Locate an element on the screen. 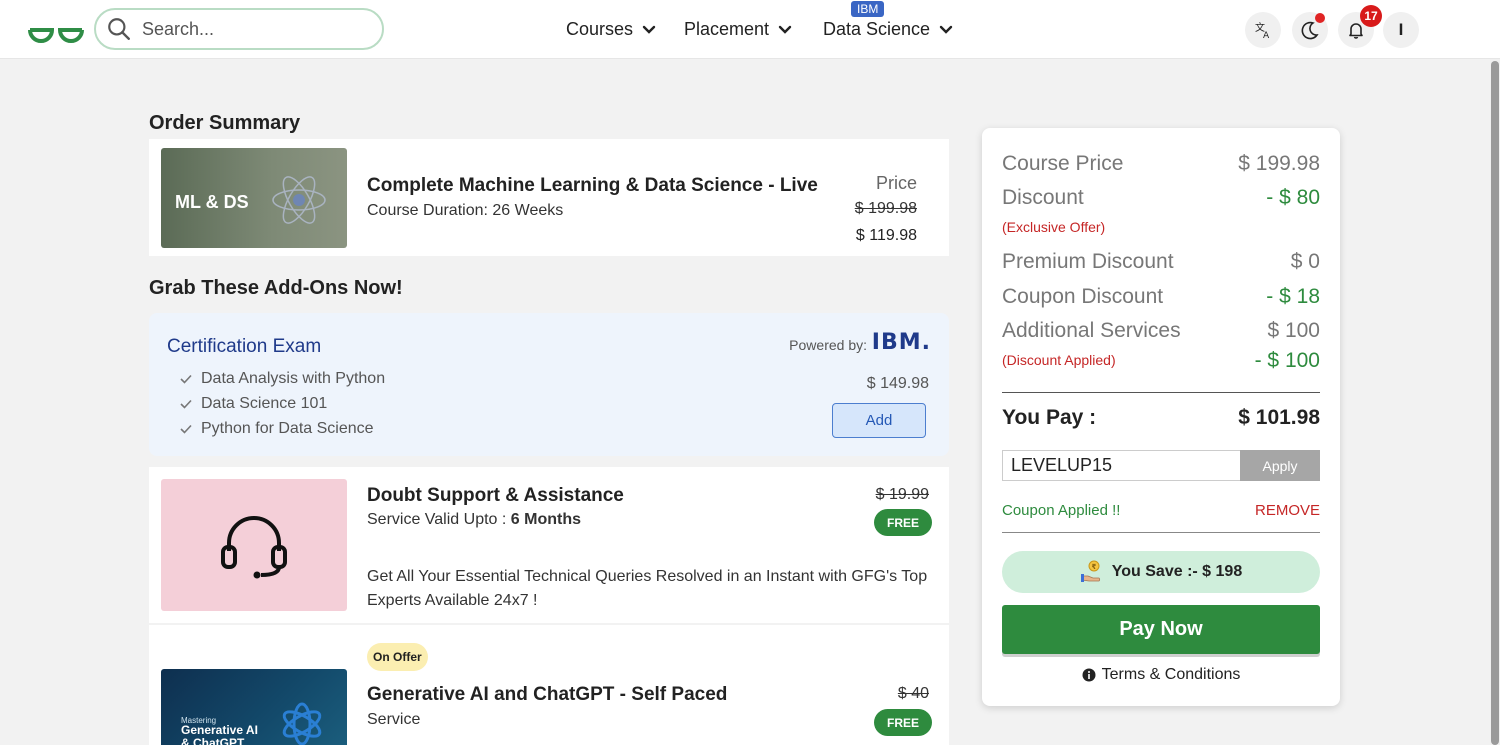  info-icon is located at coordinates (1089, 675).